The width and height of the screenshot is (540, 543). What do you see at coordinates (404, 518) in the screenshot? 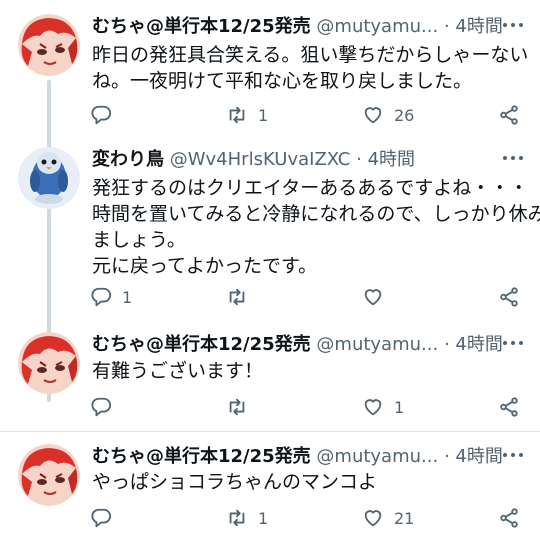
I see `like-count: 21` at bounding box center [404, 518].